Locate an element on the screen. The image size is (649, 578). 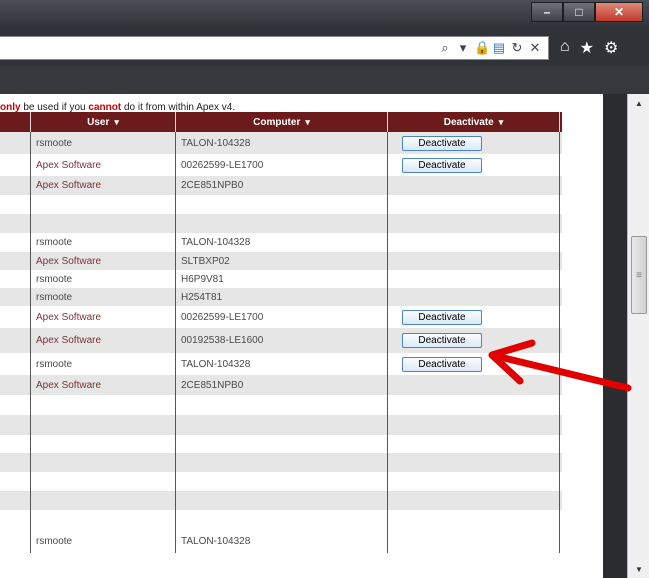
header-deactivate: Deactivate ▾ is located at coordinates (474, 122).